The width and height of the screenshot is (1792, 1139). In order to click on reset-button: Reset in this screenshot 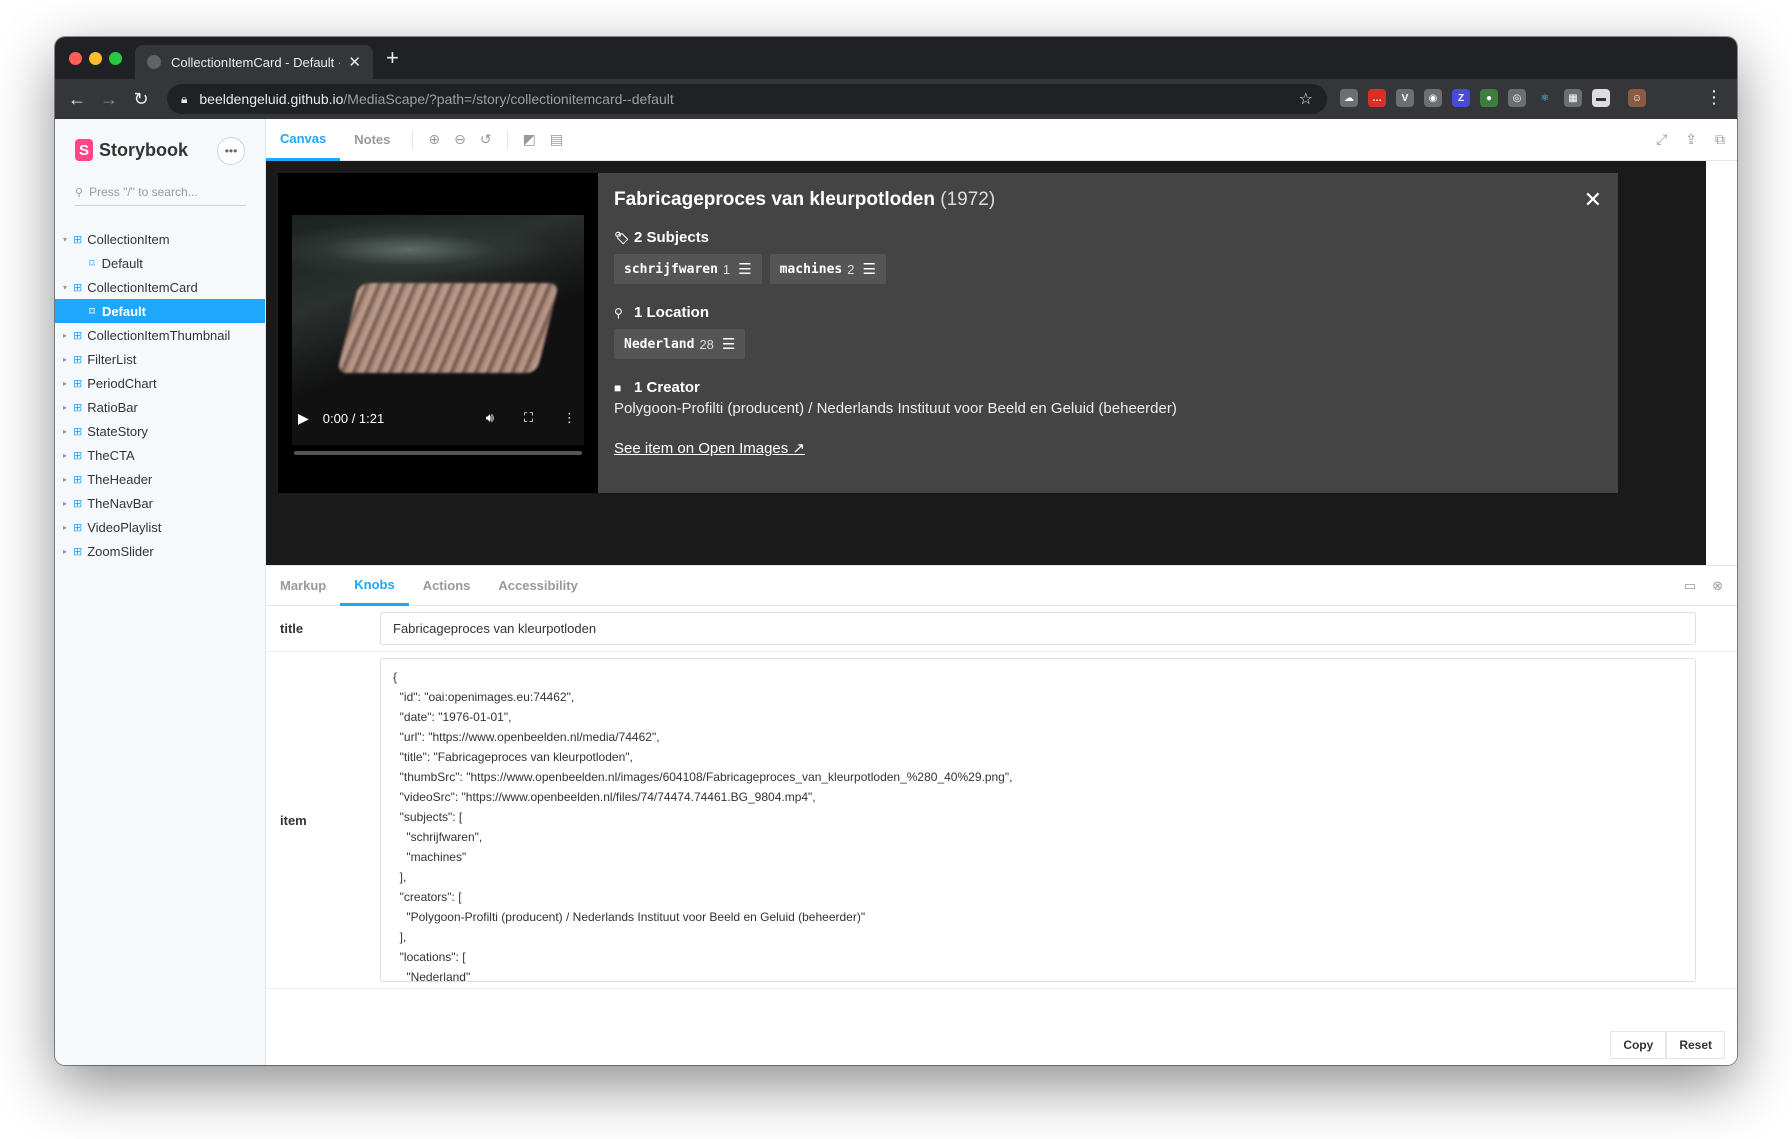, I will do `click(1695, 1045)`.